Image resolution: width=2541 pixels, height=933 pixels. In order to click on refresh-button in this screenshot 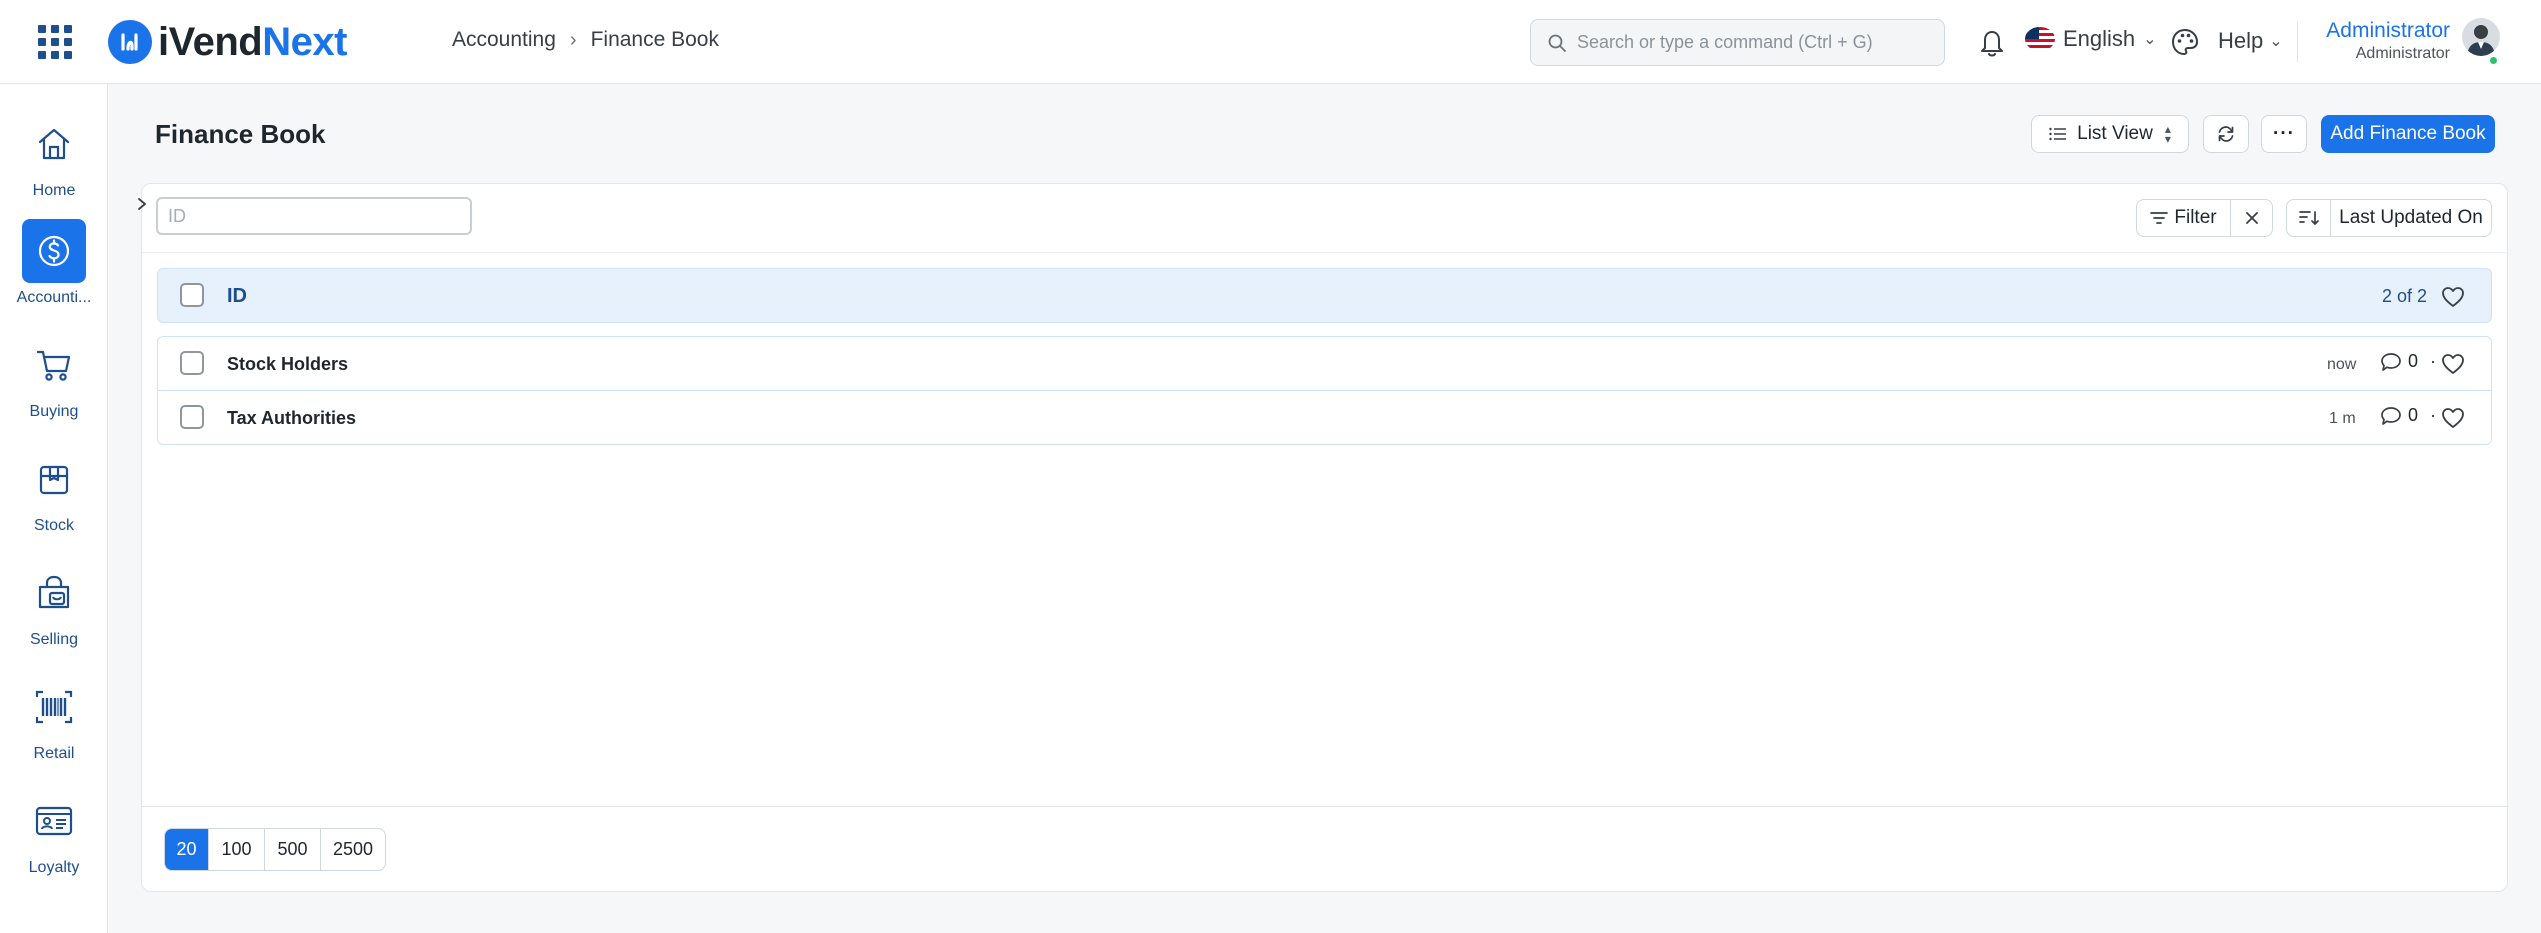, I will do `click(2226, 134)`.